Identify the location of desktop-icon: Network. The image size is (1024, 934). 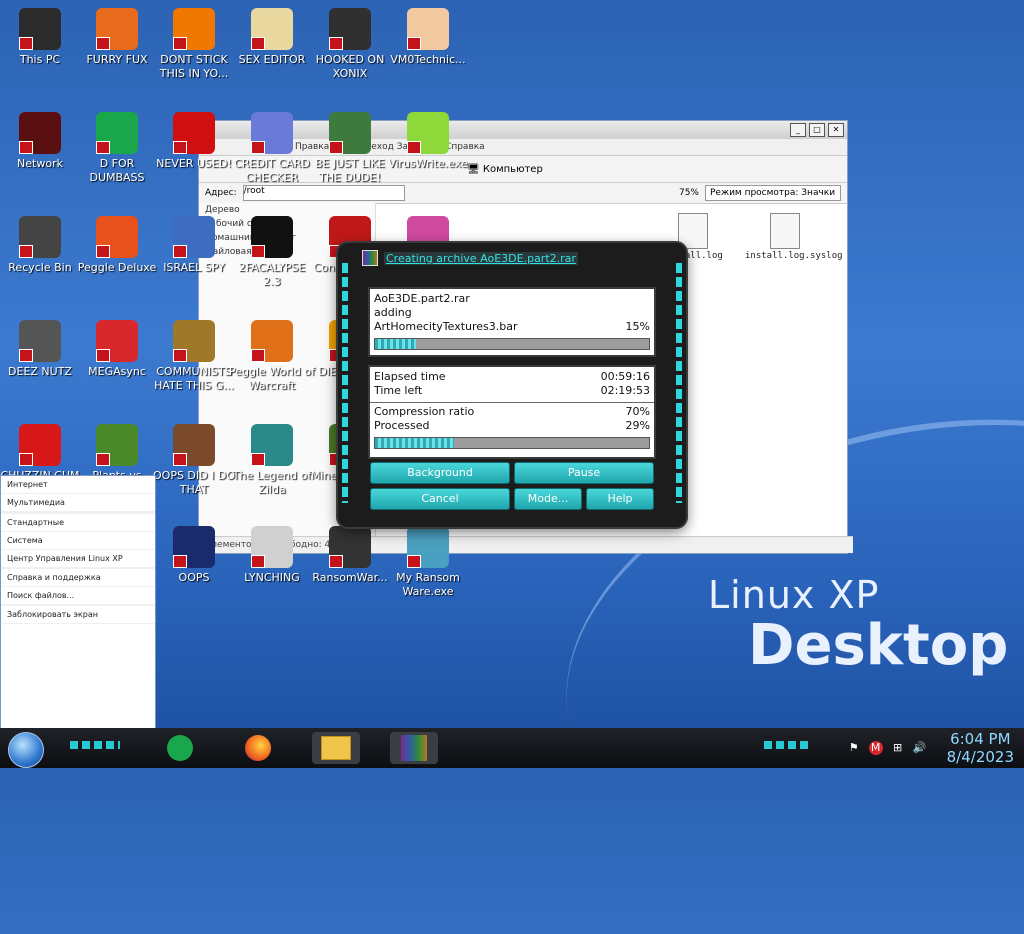
(41, 139).